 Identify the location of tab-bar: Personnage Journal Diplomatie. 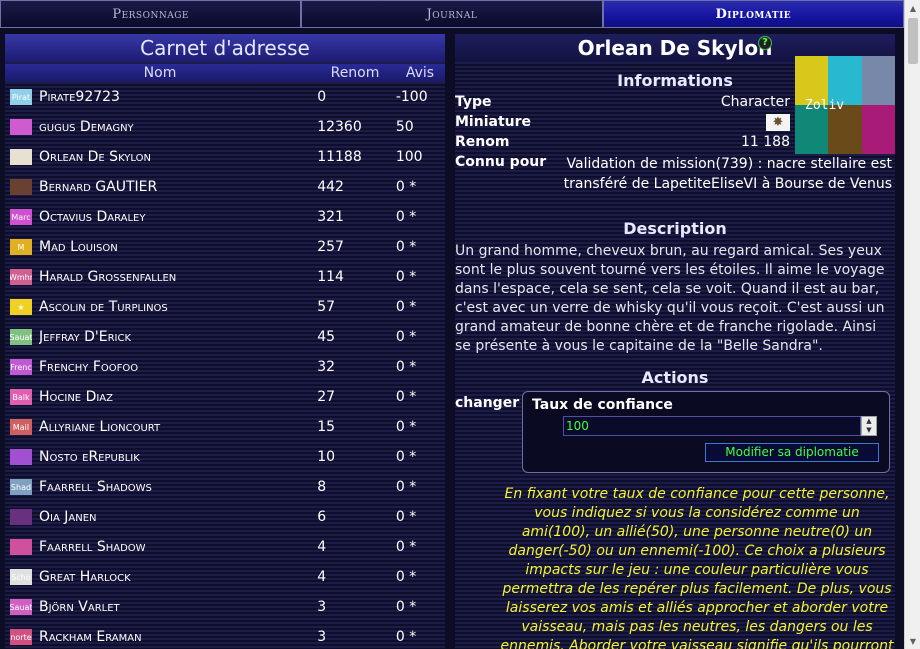
(452, 15).